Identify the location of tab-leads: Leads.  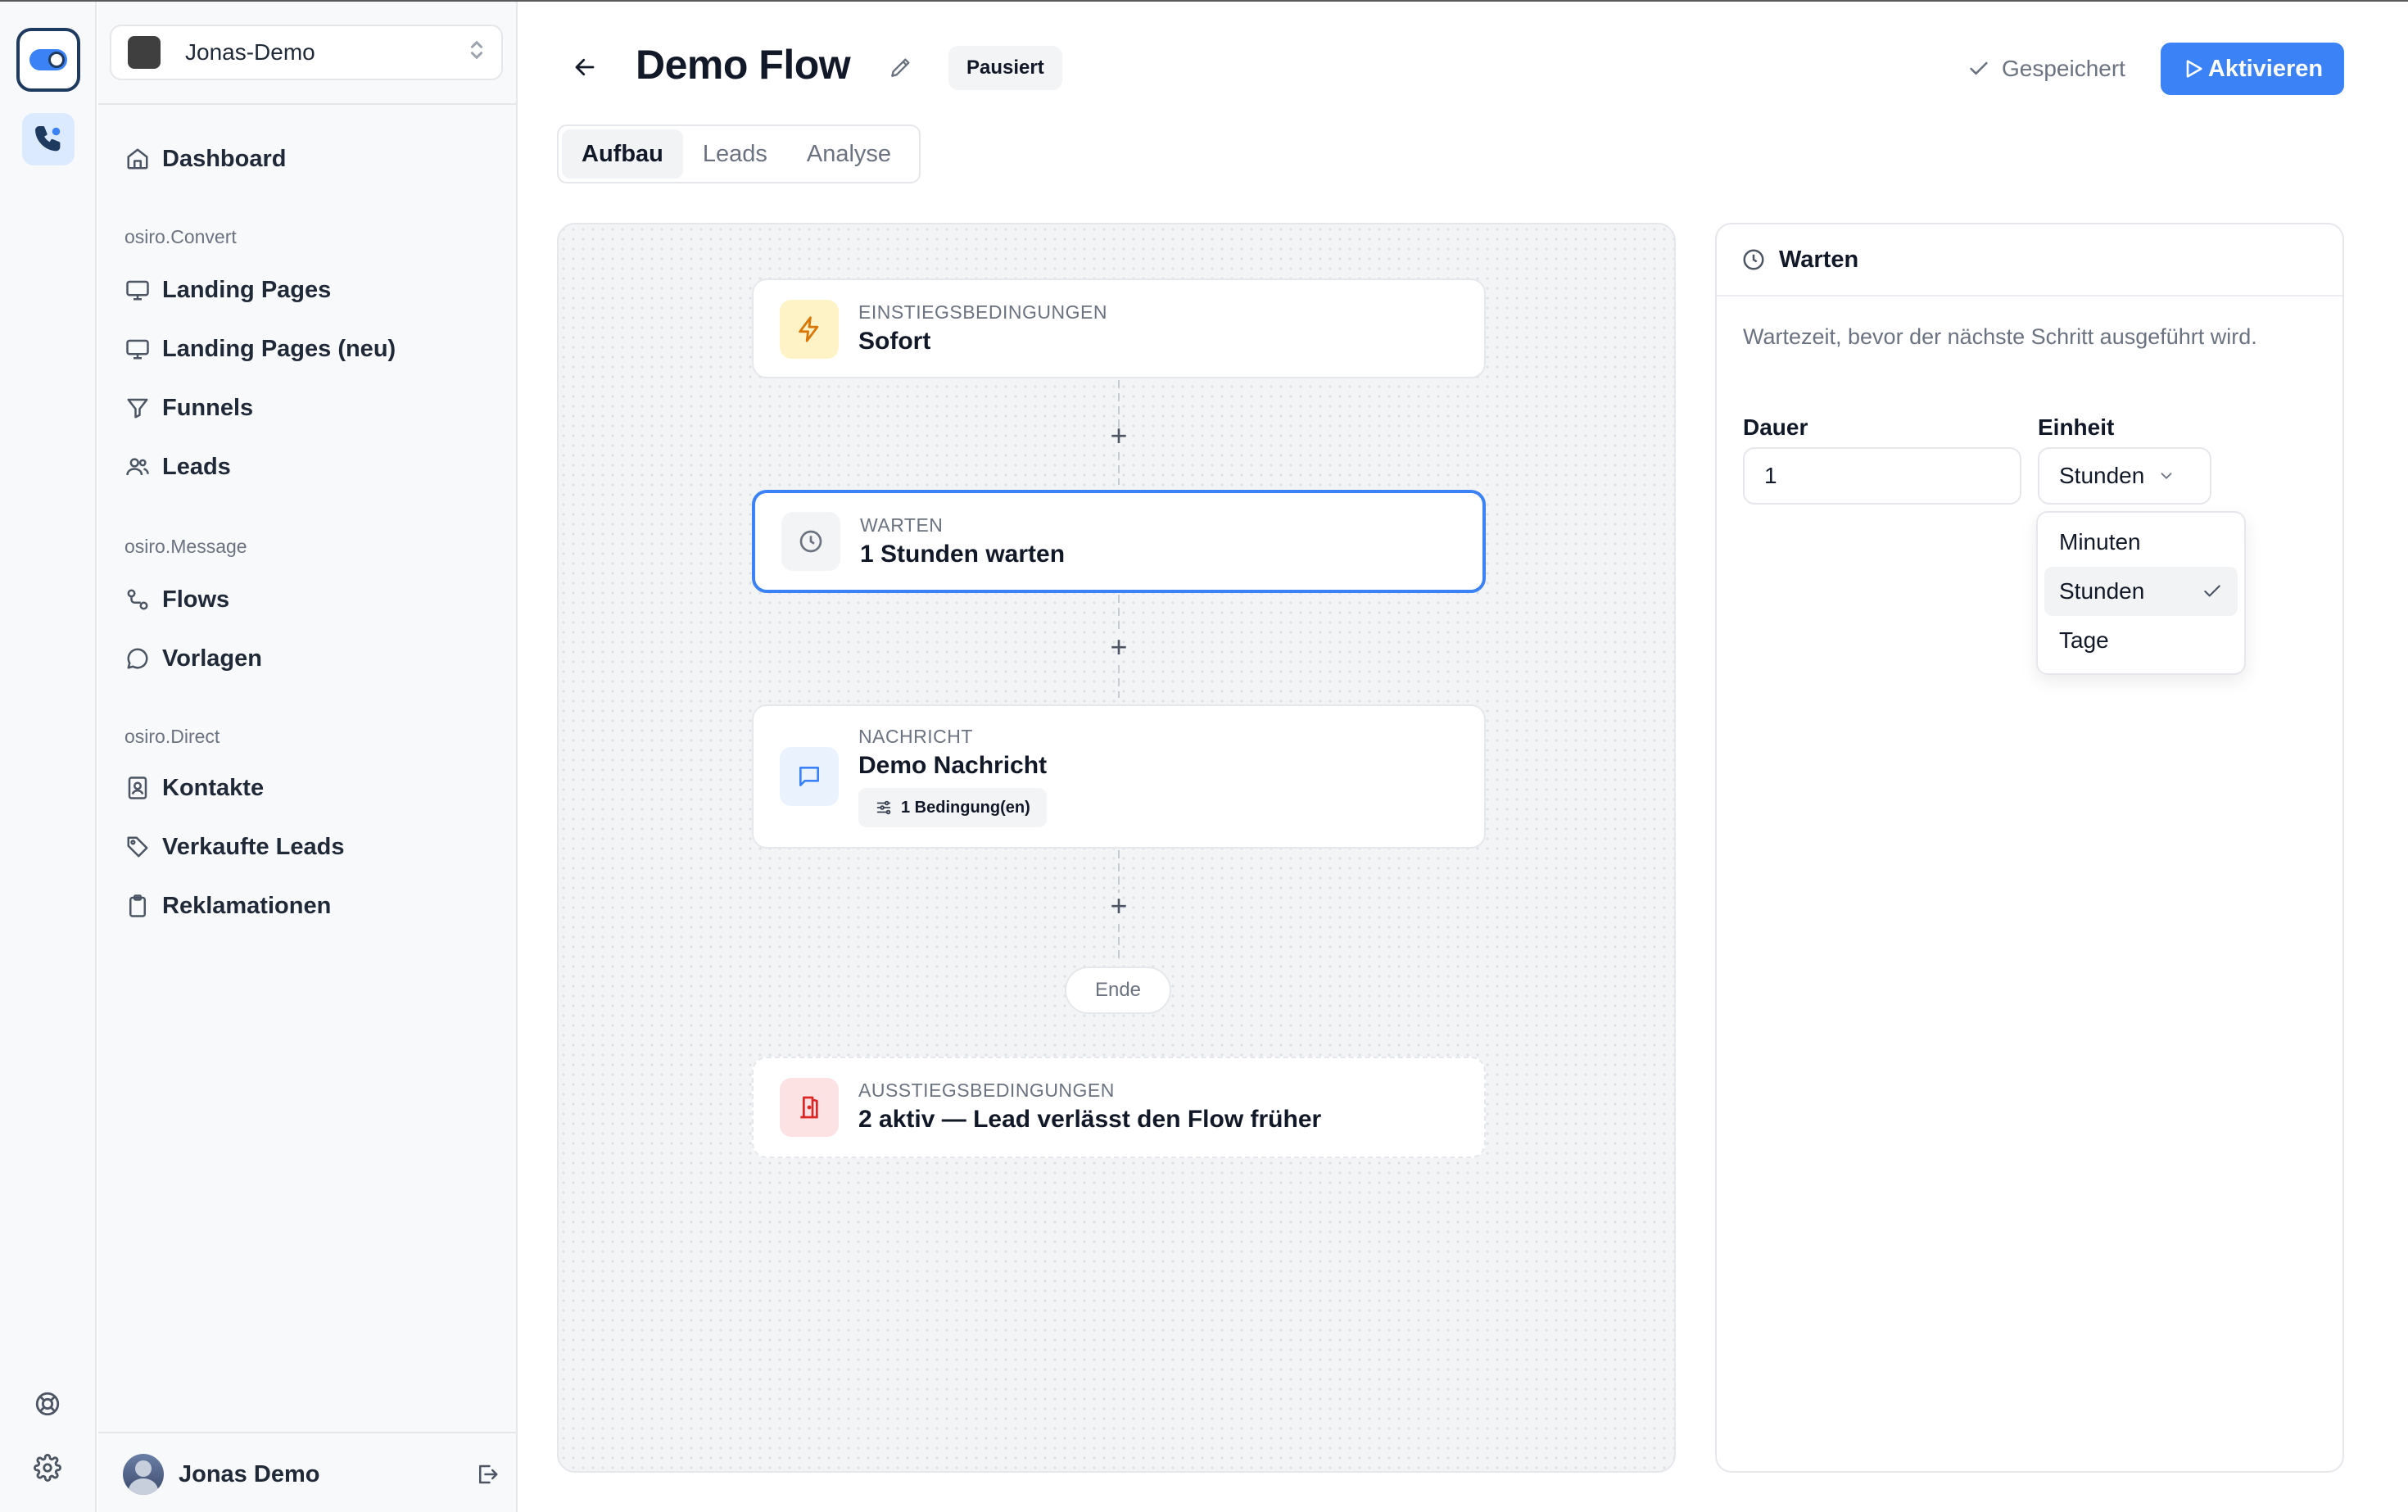
(735, 154).